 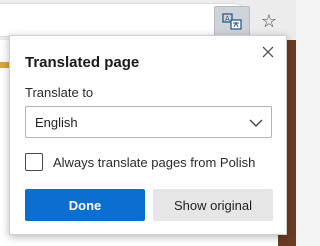 What do you see at coordinates (227, 19) in the screenshot?
I see `svg-text: A` at bounding box center [227, 19].